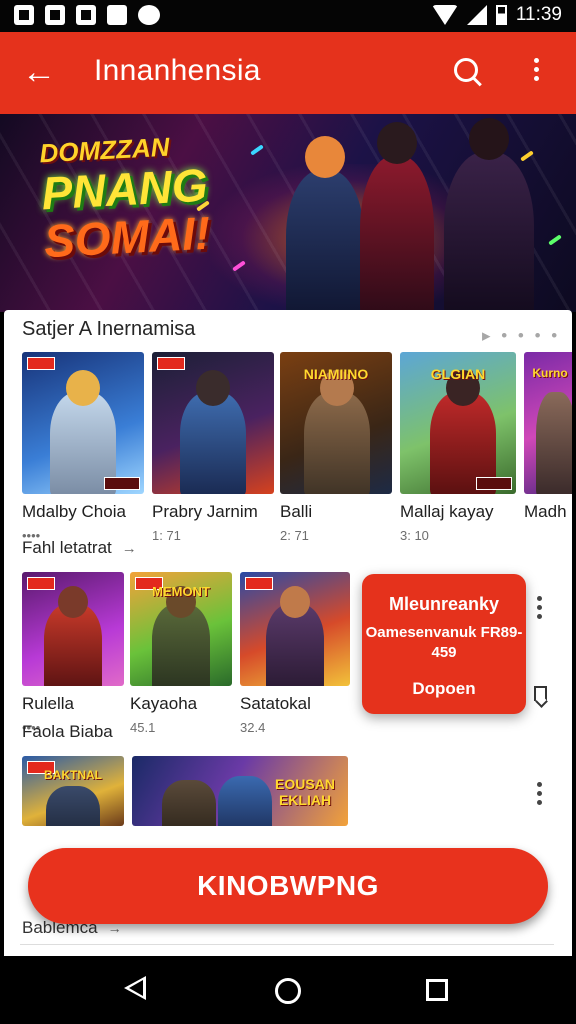 The height and width of the screenshot is (1024, 576). What do you see at coordinates (458, 423) in the screenshot?
I see `game-thumbnail: GLGIAN` at bounding box center [458, 423].